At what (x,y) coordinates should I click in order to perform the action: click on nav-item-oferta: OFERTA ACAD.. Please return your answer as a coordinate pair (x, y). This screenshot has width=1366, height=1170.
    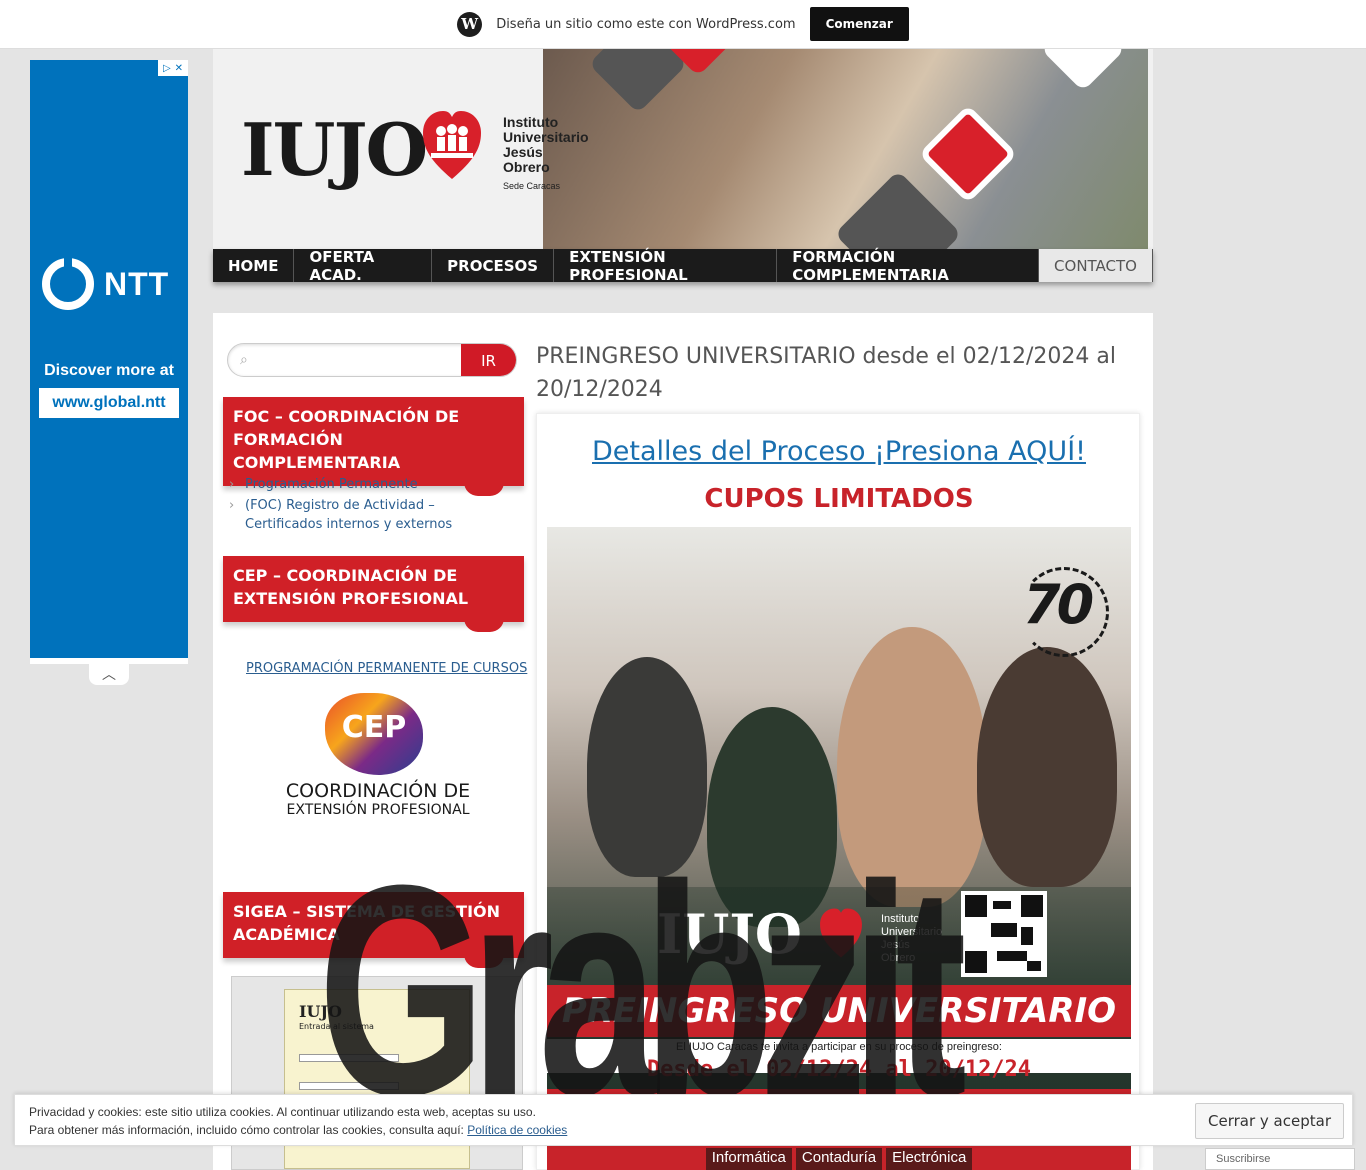
    Looking at the image, I should click on (363, 266).